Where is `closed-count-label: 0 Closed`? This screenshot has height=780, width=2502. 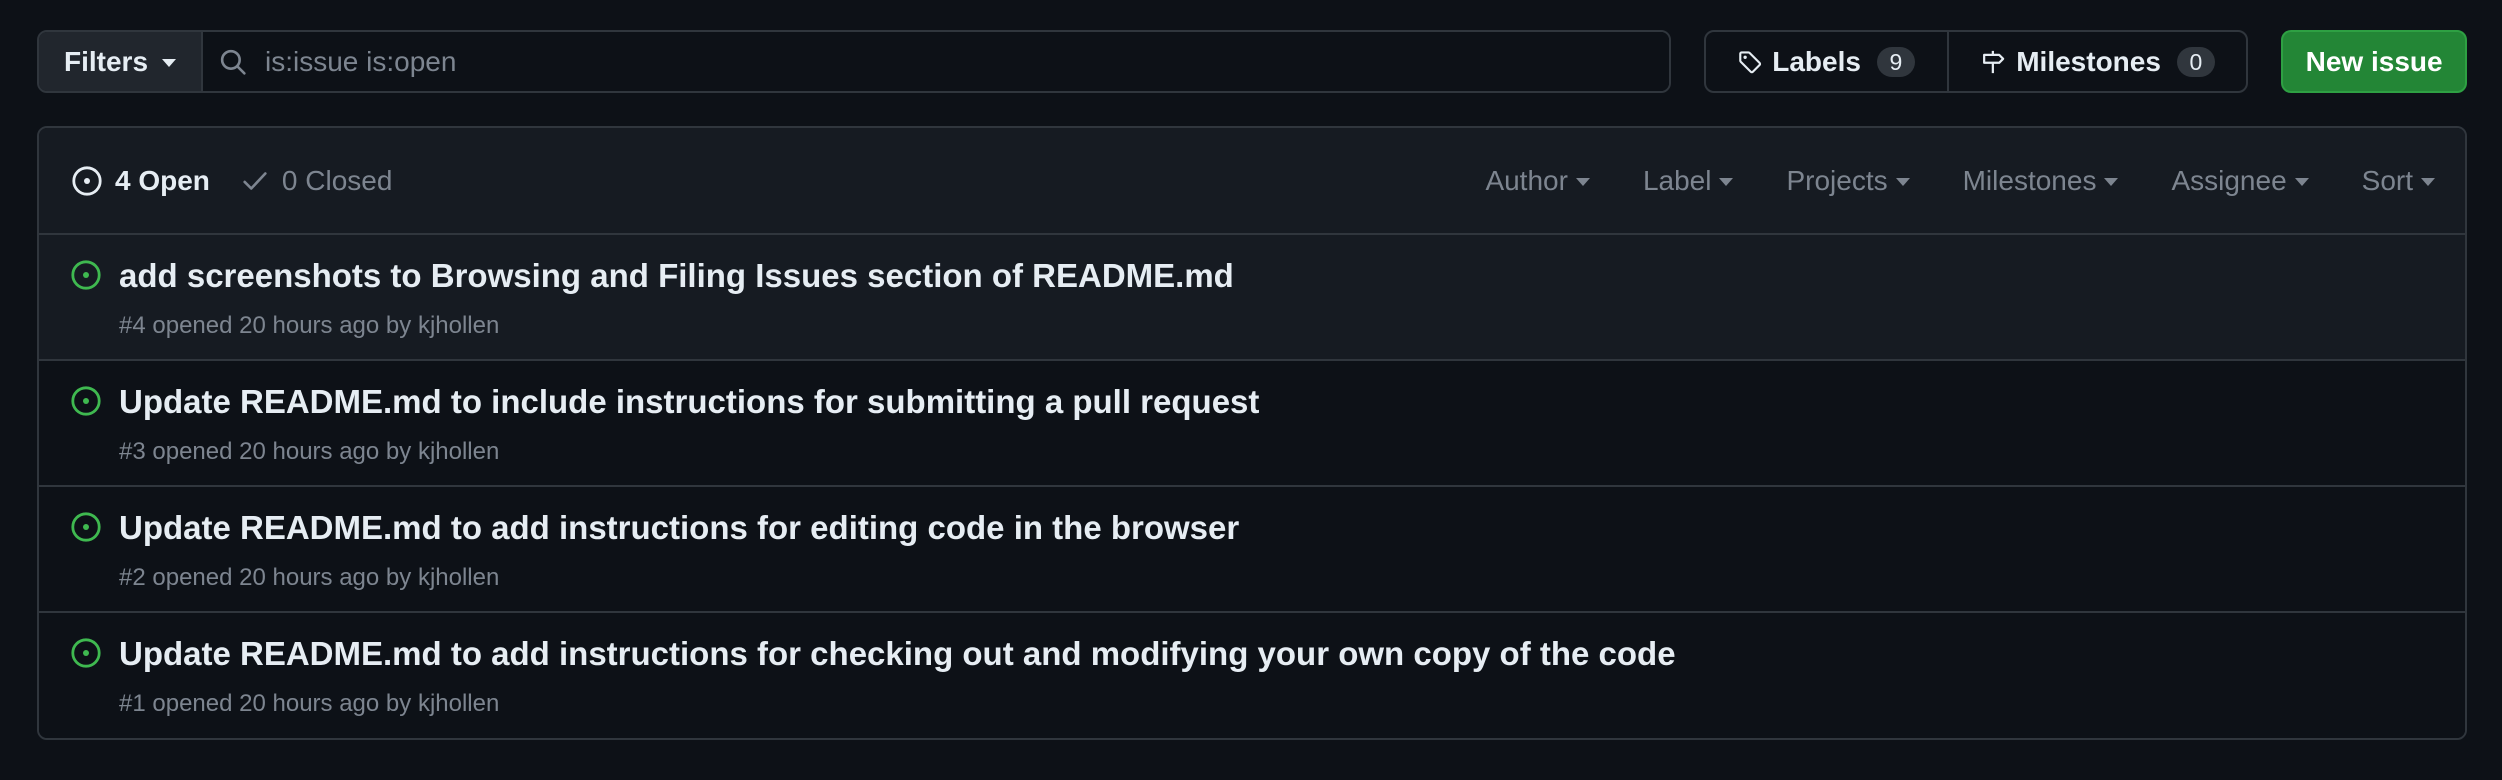 closed-count-label: 0 Closed is located at coordinates (337, 180).